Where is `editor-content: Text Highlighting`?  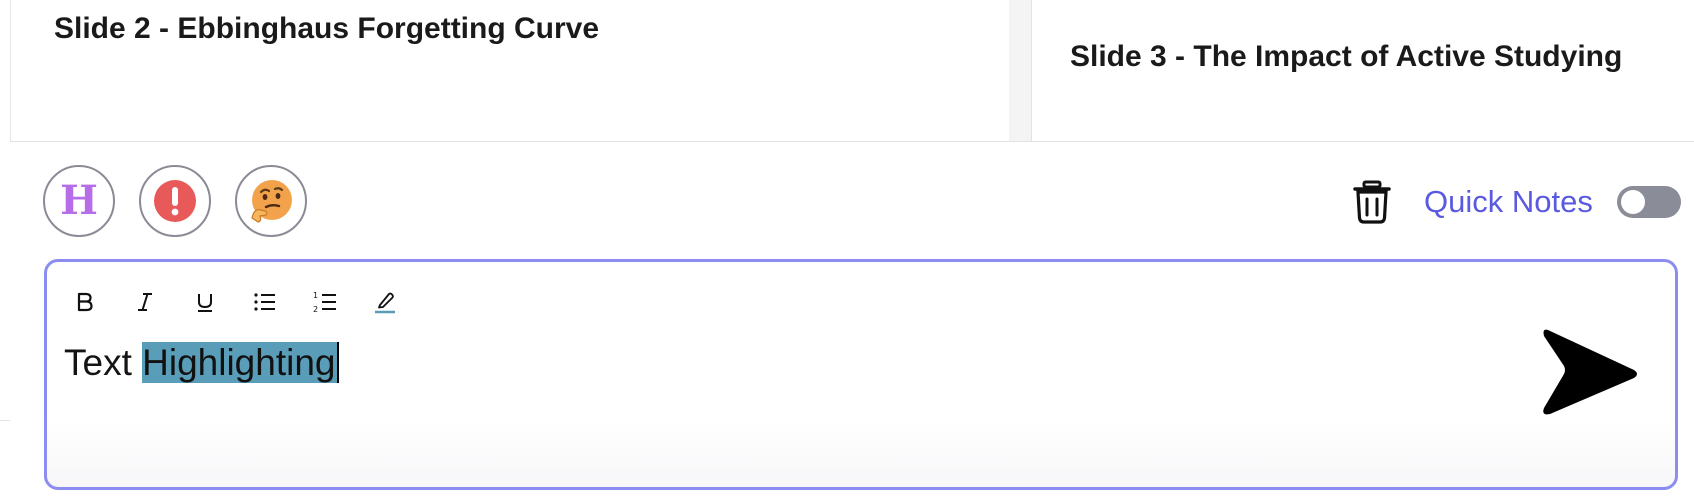 editor-content: Text Highlighting is located at coordinates (201, 363).